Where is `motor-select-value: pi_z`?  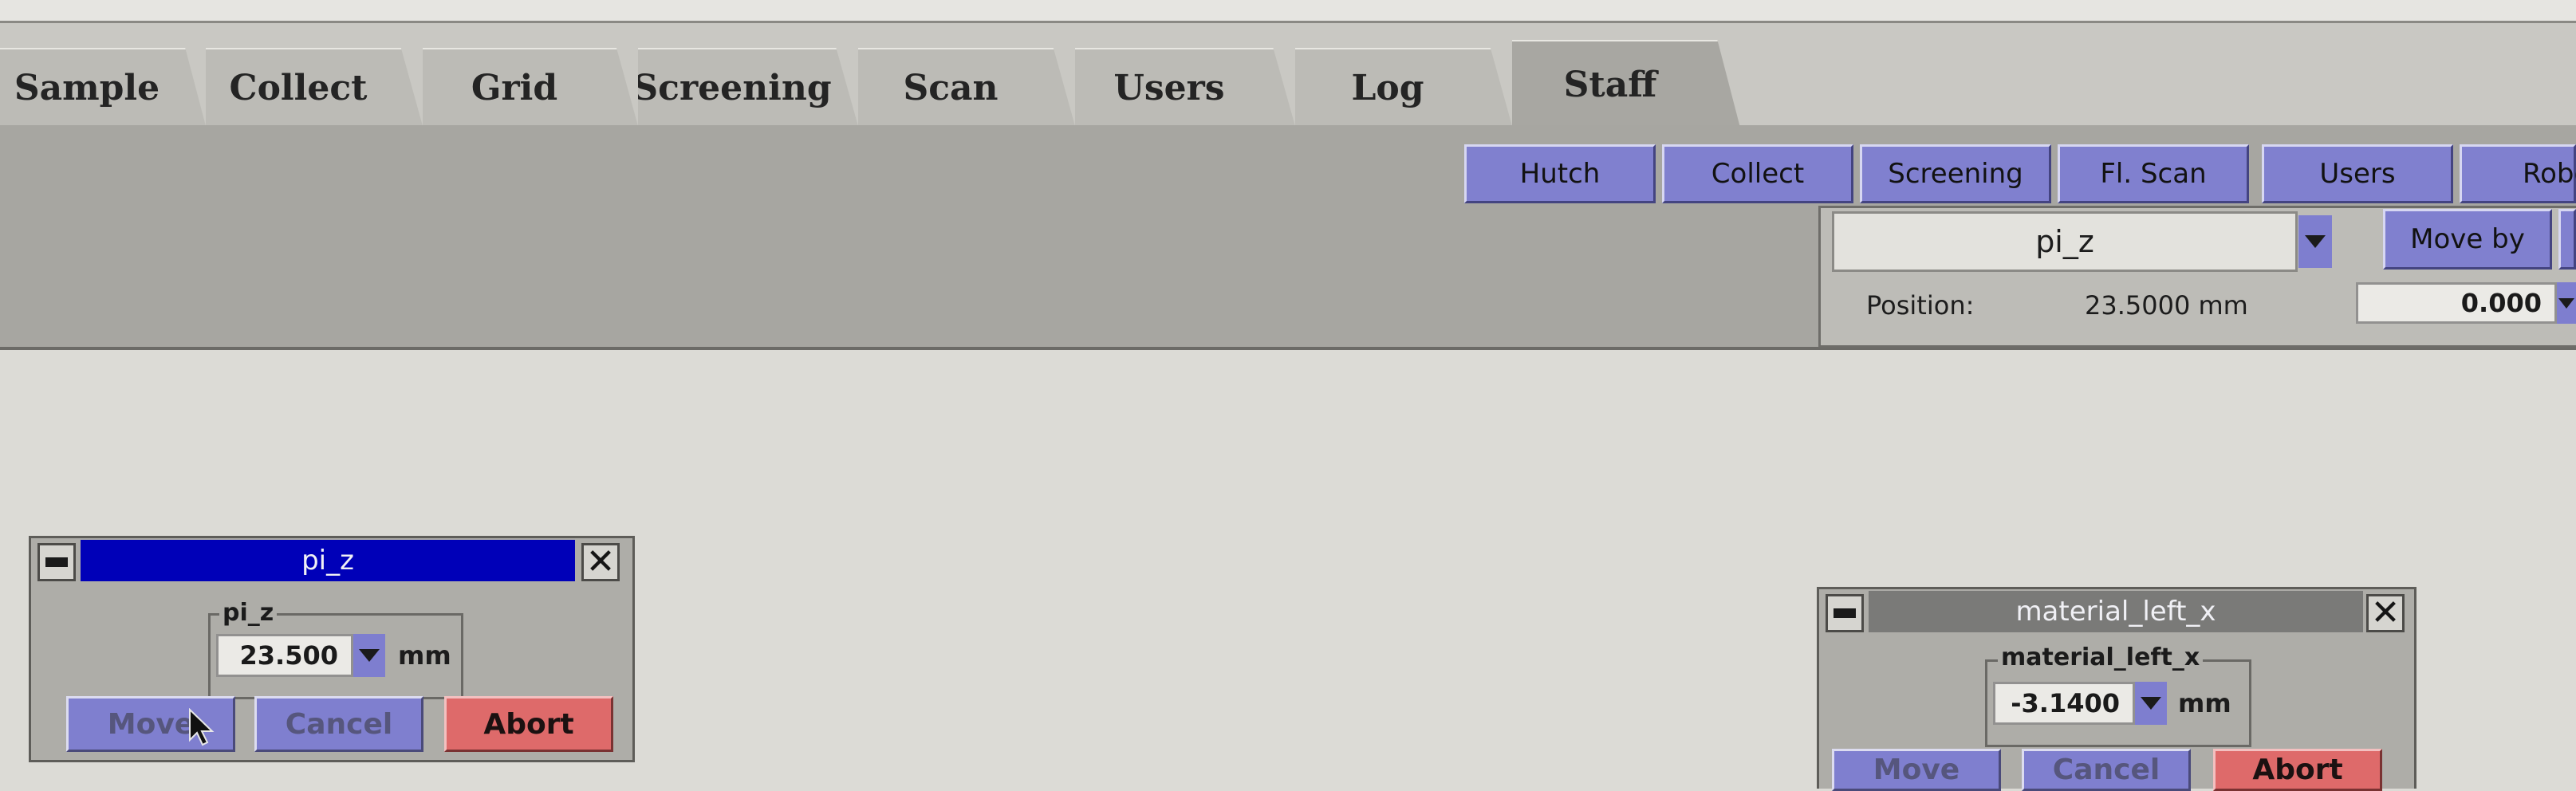
motor-select-value: pi_z is located at coordinates (2064, 242).